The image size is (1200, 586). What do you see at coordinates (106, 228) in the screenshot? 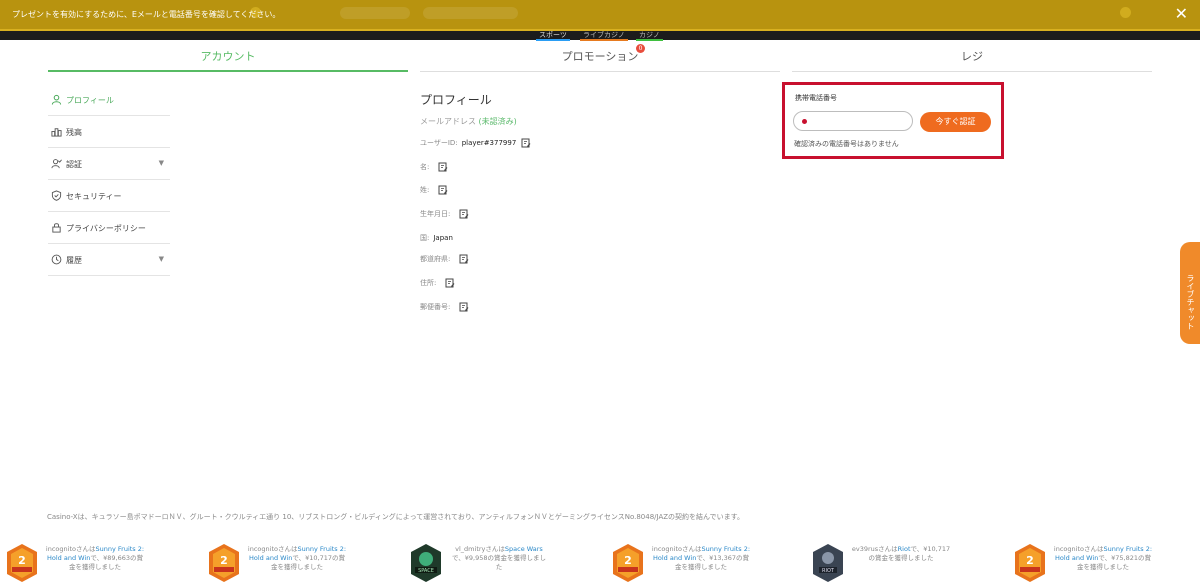
I see `sidebar-item-label: プライバシーポリシー` at bounding box center [106, 228].